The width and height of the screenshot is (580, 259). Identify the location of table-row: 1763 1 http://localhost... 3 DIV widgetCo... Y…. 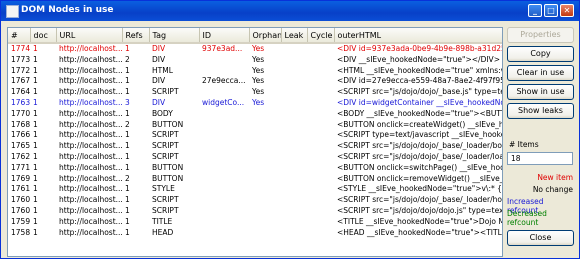
(255, 103).